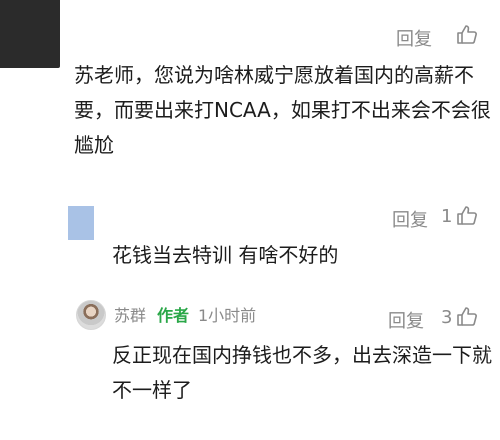  Describe the element at coordinates (130, 314) in the screenshot. I see `author-name: 苏群` at that location.